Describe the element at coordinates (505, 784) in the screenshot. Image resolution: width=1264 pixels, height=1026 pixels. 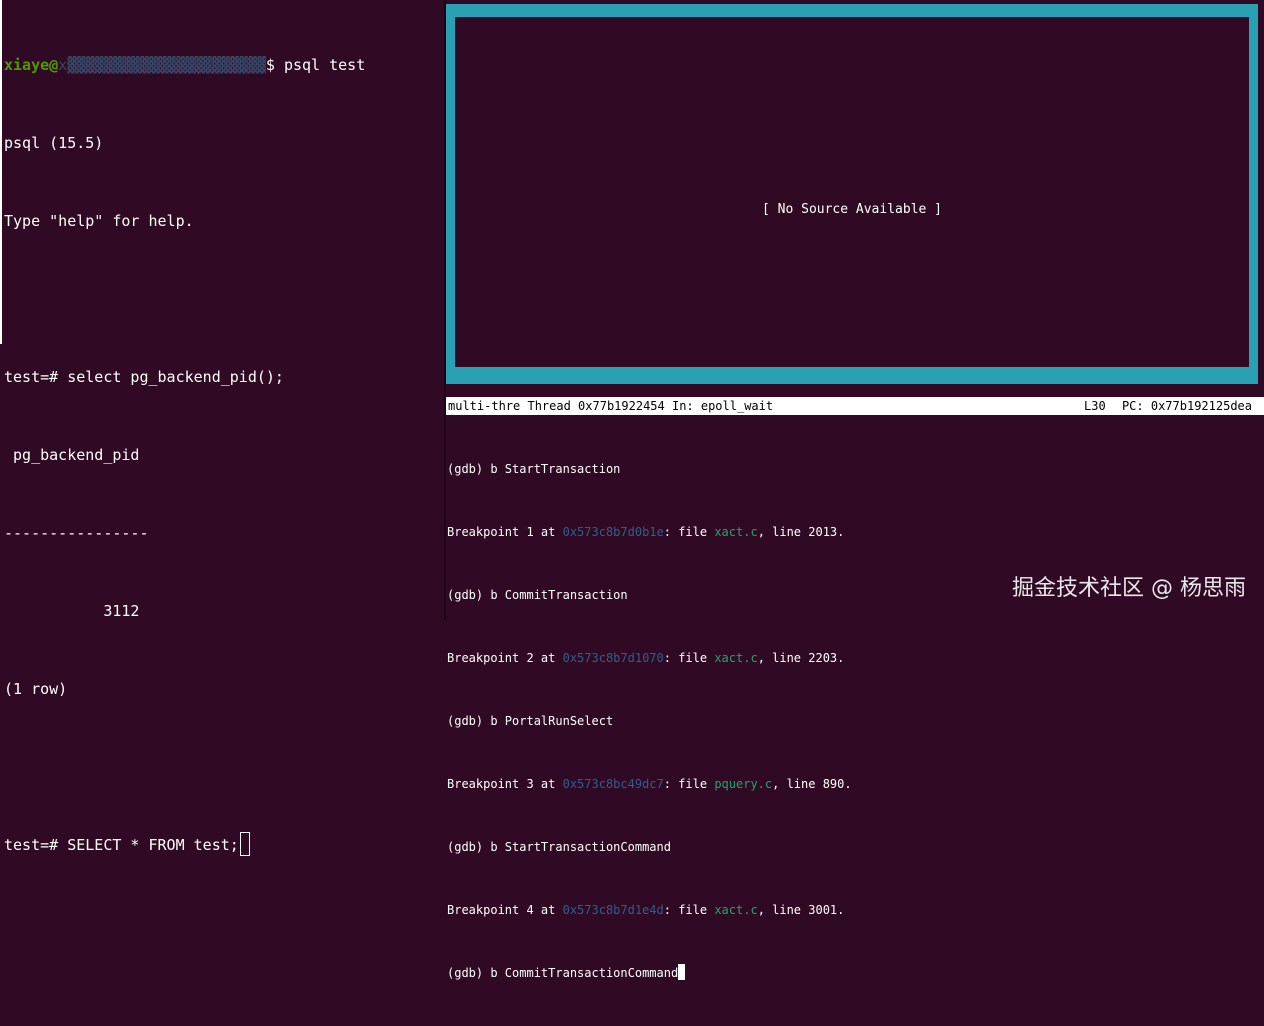
I see `bp-prefix: Breakpoint 3 at` at that location.